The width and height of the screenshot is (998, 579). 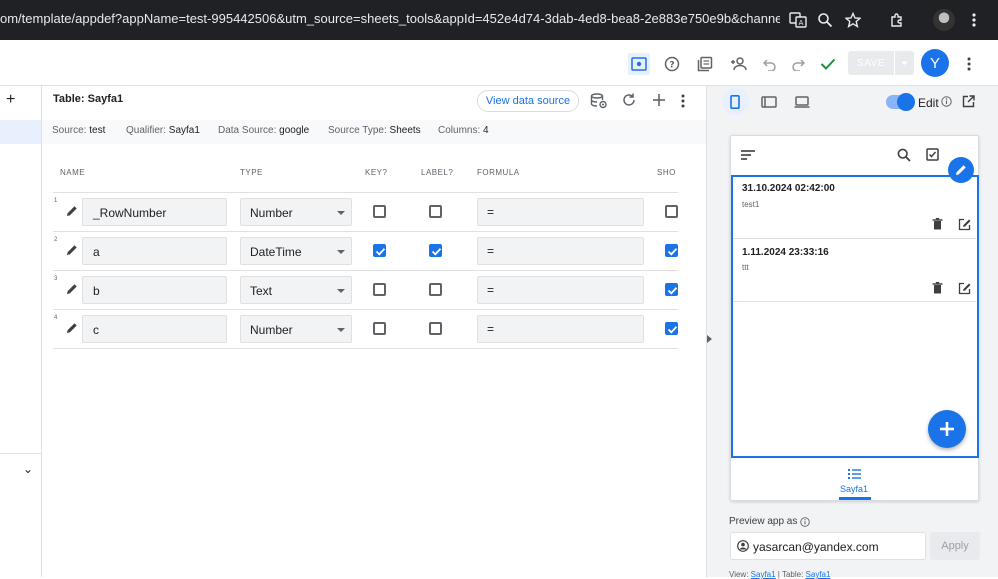 I want to click on column-name-field: b, so click(x=154, y=290).